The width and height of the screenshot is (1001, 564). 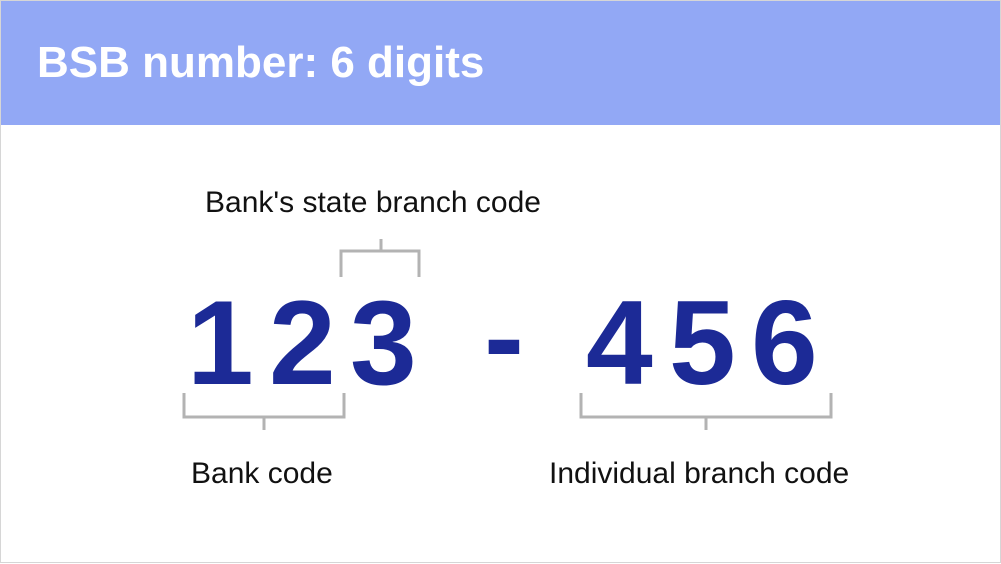 What do you see at coordinates (261, 62) in the screenshot?
I see `page-title: BSB number: 6 digits` at bounding box center [261, 62].